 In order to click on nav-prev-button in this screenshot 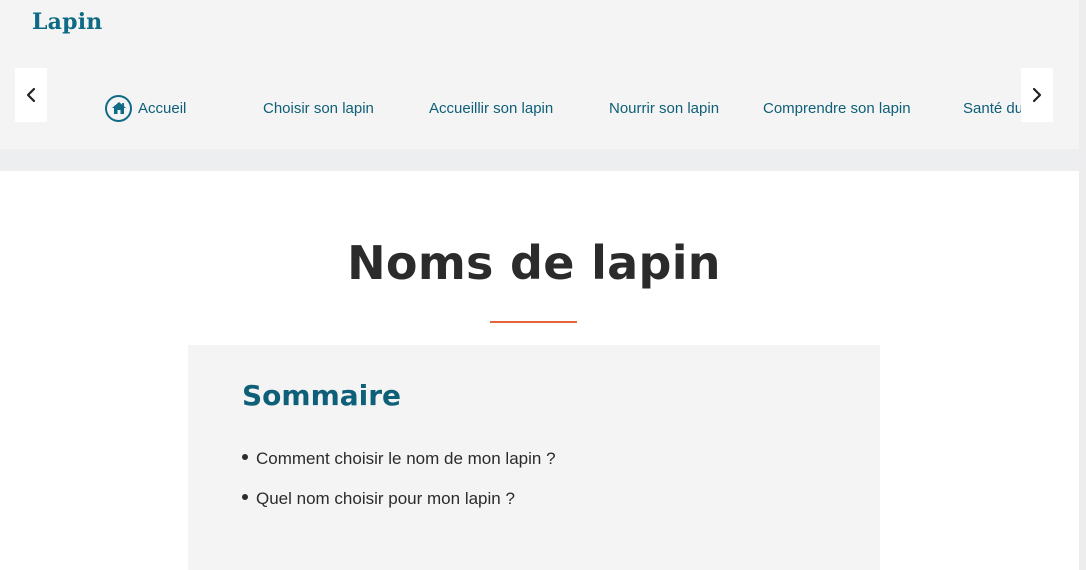, I will do `click(31, 95)`.